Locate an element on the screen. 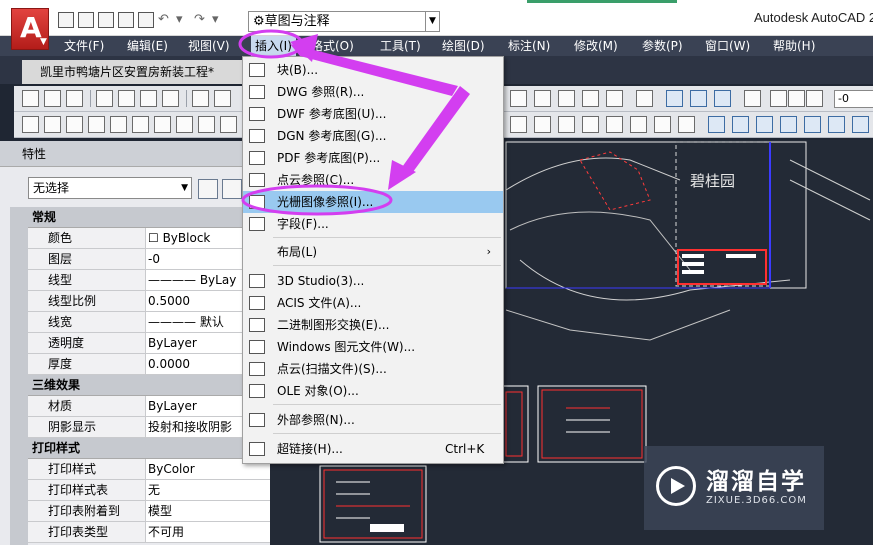 The image size is (873, 545). property-row: 打印样式 ByColor is located at coordinates (149, 469).